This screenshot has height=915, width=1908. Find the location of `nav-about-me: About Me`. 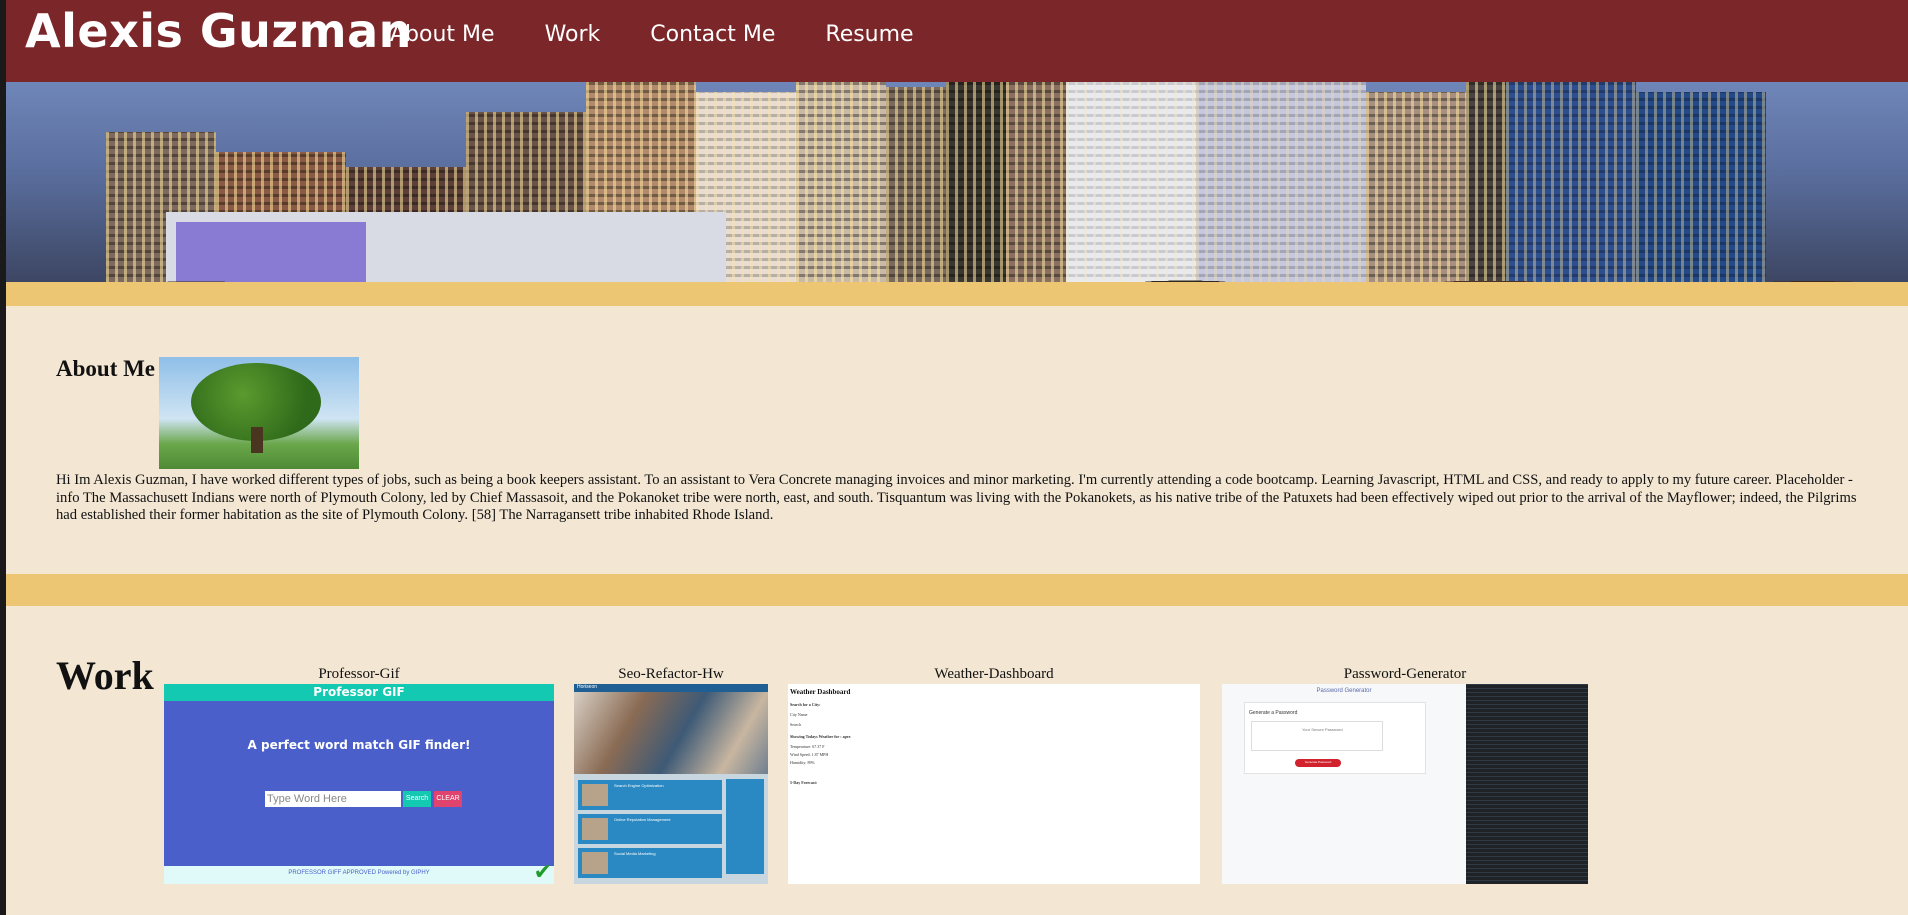

nav-about-me: About Me is located at coordinates (442, 34).